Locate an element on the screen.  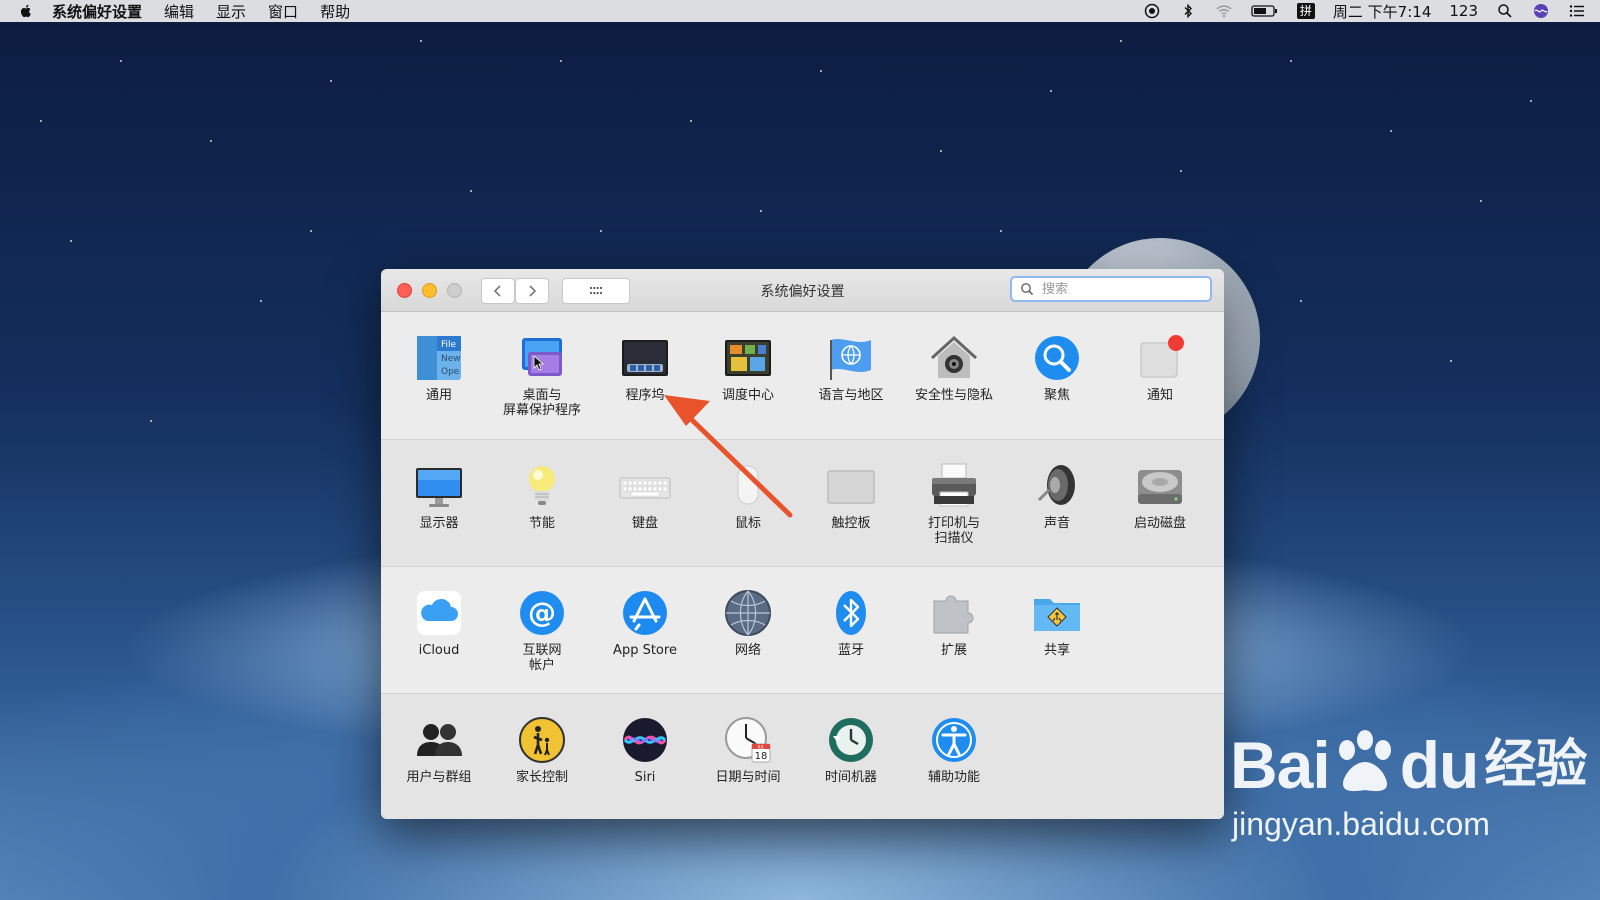
pane-security-privacy: 安全性与隐私 is located at coordinates (954, 367).